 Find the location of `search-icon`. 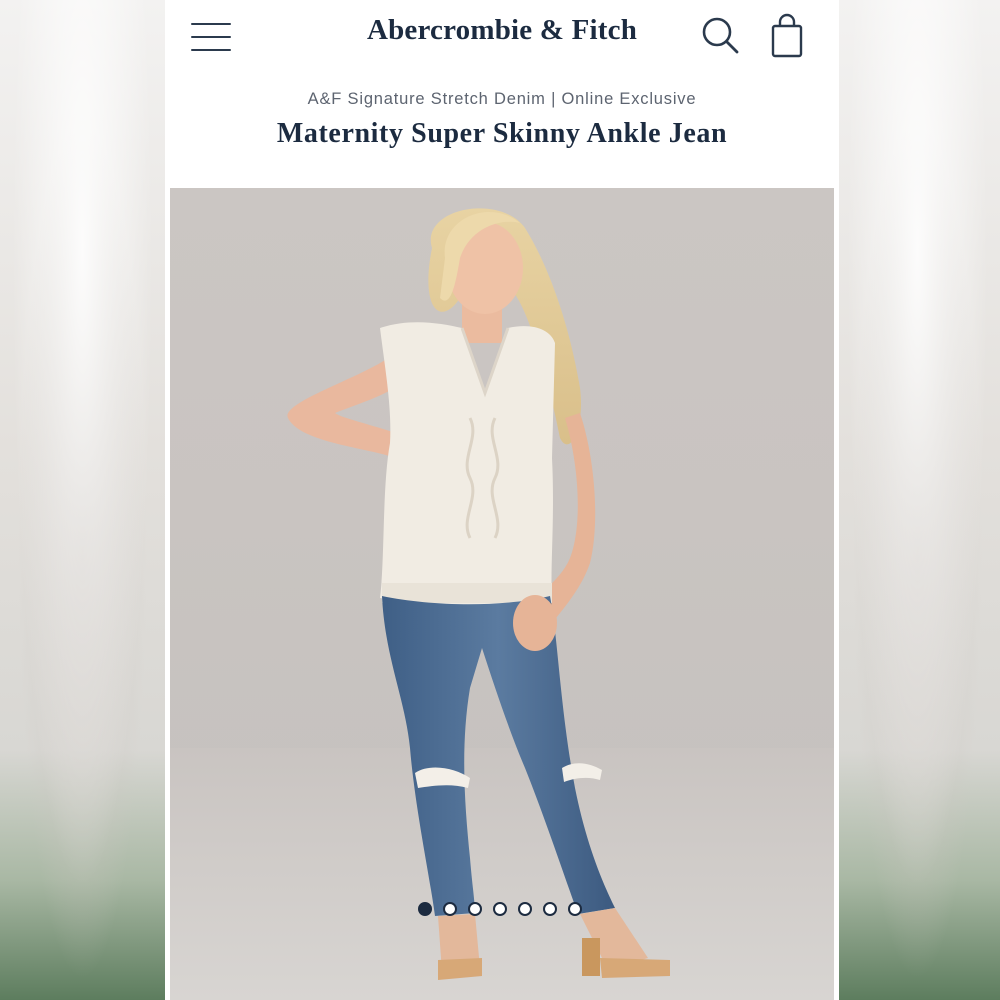

search-icon is located at coordinates (721, 36).